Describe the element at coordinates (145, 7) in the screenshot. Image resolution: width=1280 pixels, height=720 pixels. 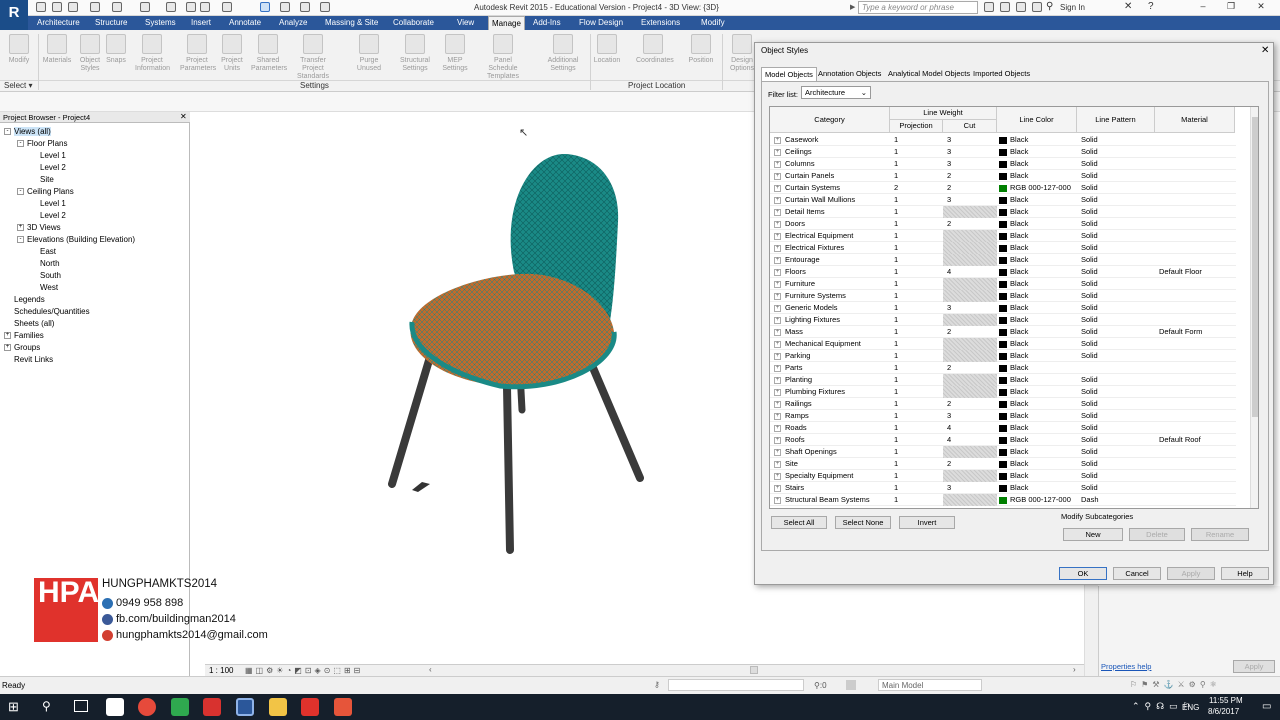
I see `measure-icon` at that location.